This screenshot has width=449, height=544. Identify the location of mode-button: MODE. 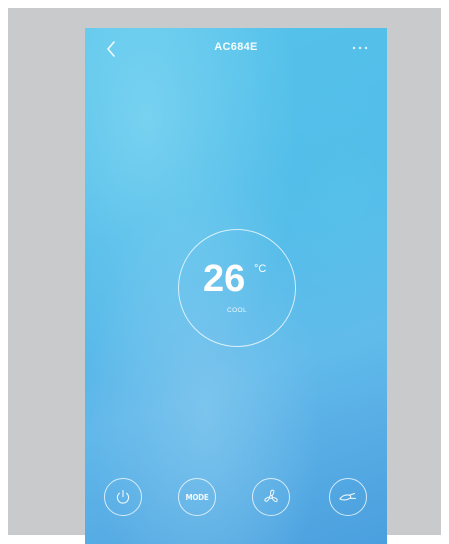
(197, 497).